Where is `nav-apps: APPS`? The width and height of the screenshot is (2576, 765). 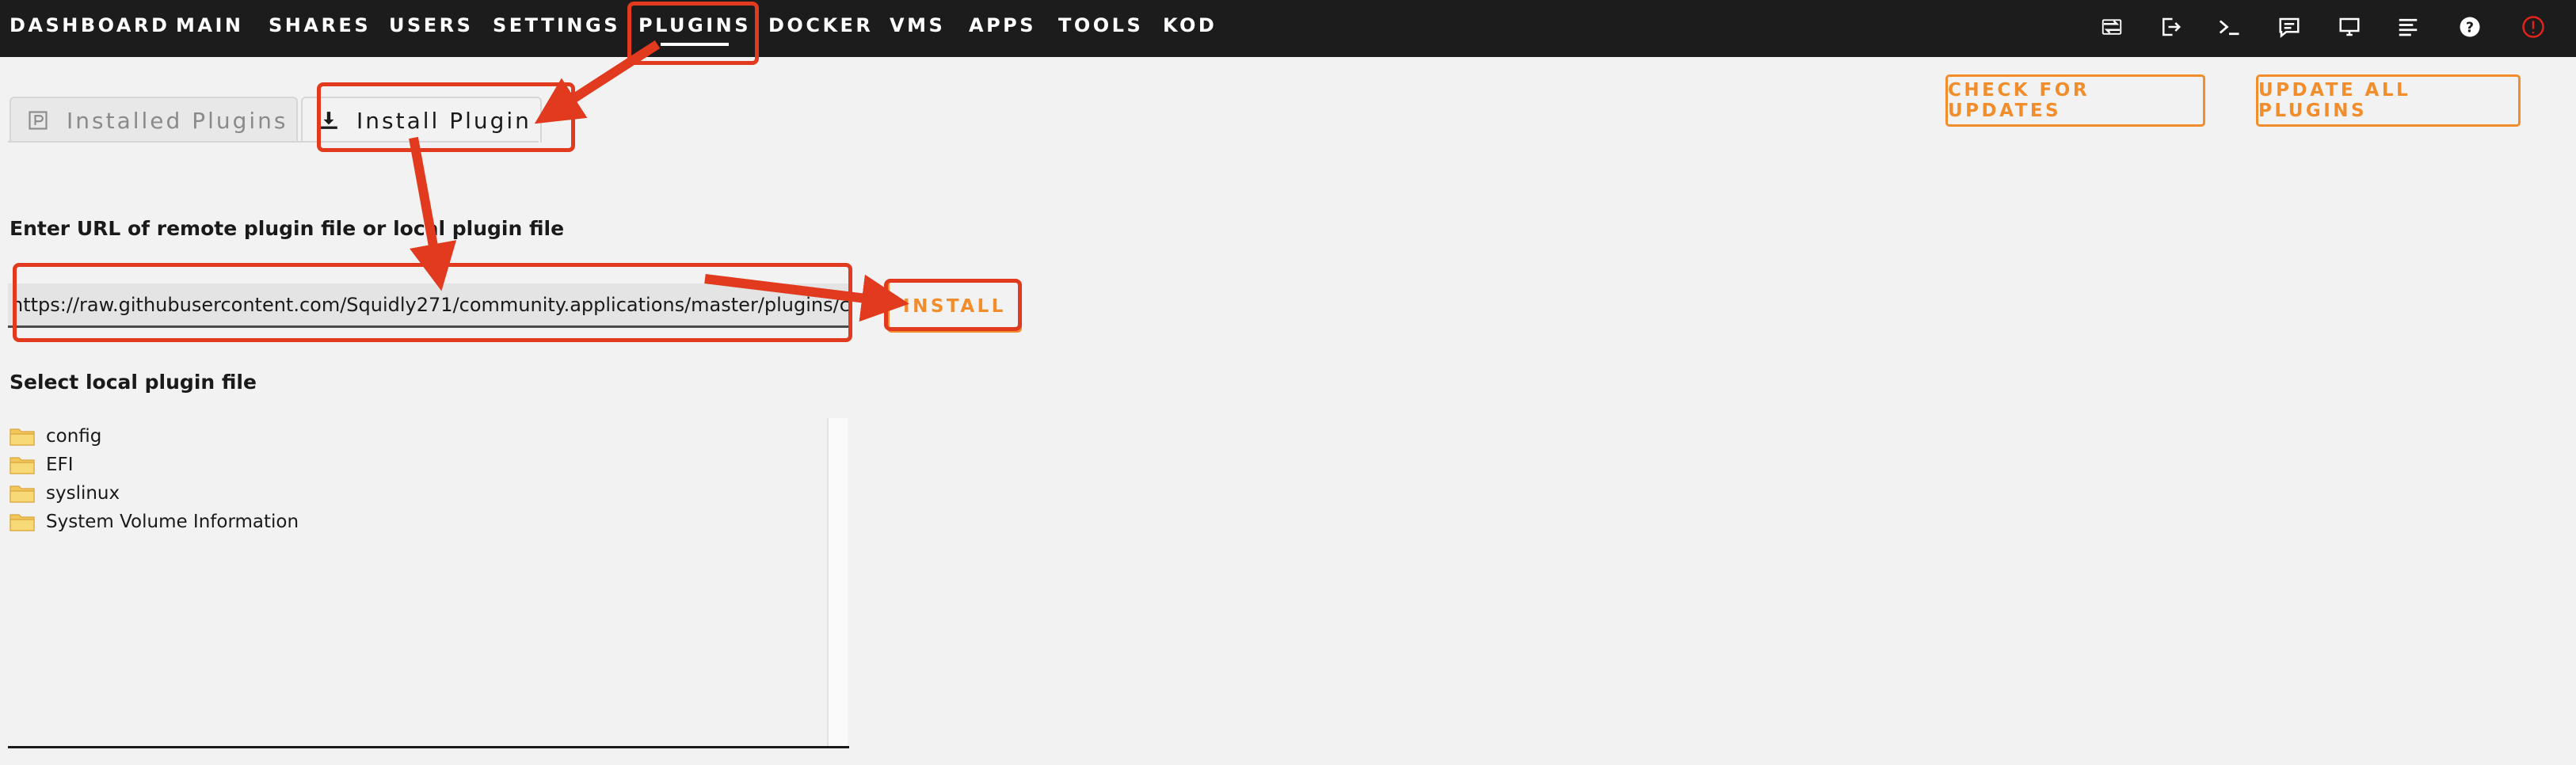 nav-apps: APPS is located at coordinates (1002, 28).